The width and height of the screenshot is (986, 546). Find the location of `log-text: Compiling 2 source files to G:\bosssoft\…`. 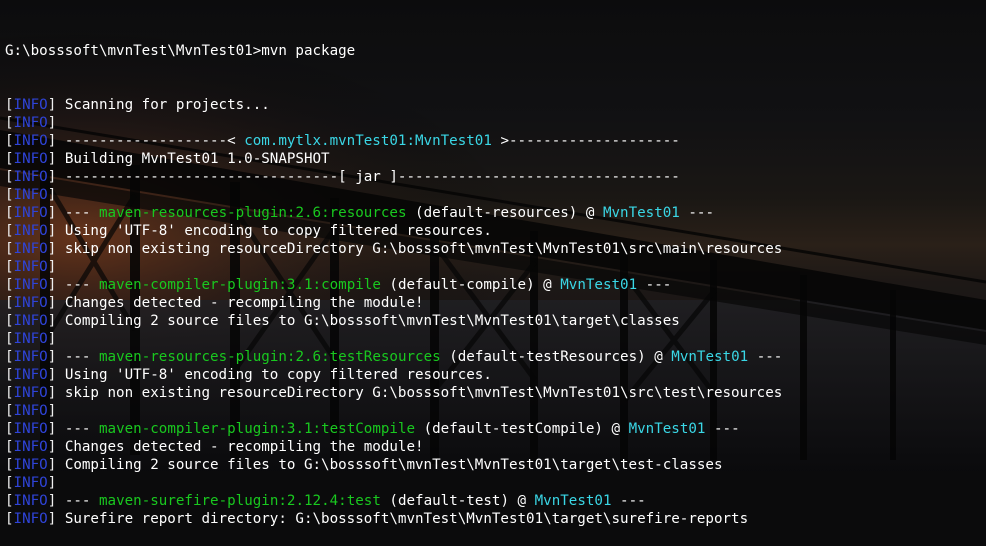

log-text: Compiling 2 source files to G:\bosssoft\… is located at coordinates (372, 321).